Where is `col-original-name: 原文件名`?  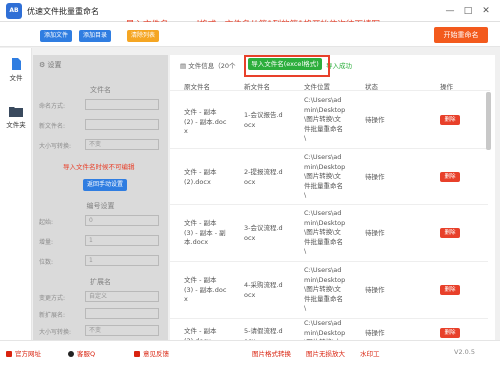 col-original-name: 原文件名 is located at coordinates (197, 87).